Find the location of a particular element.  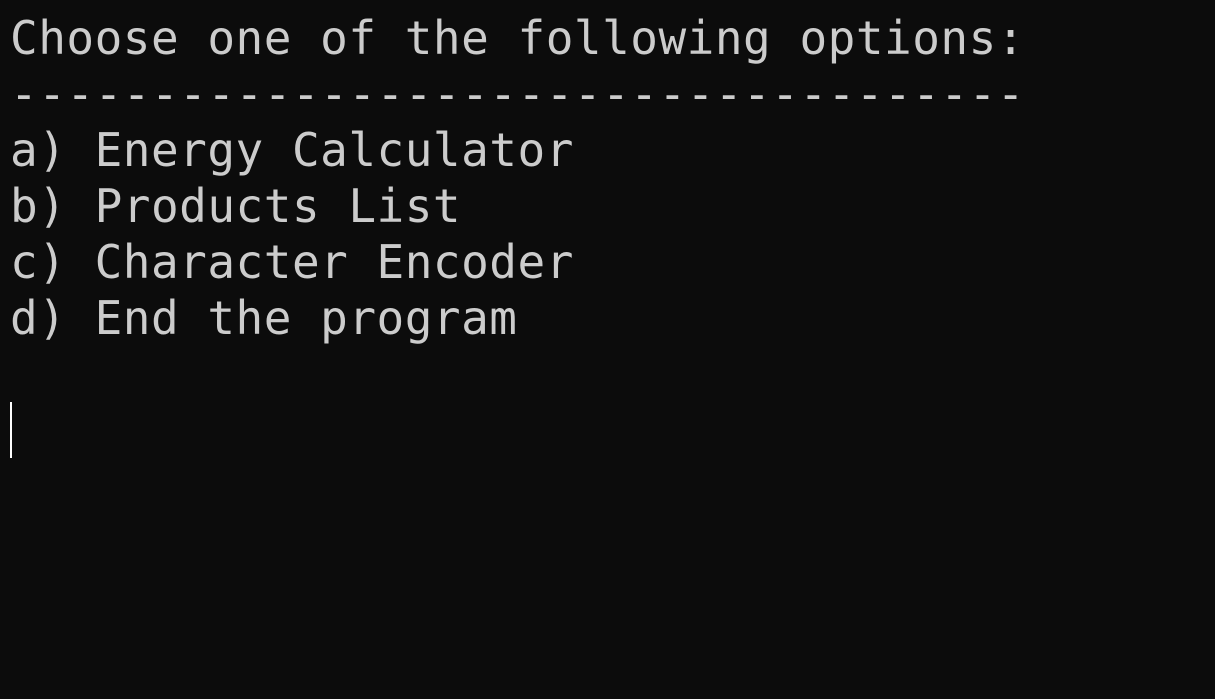

text-cursor is located at coordinates (11, 430).